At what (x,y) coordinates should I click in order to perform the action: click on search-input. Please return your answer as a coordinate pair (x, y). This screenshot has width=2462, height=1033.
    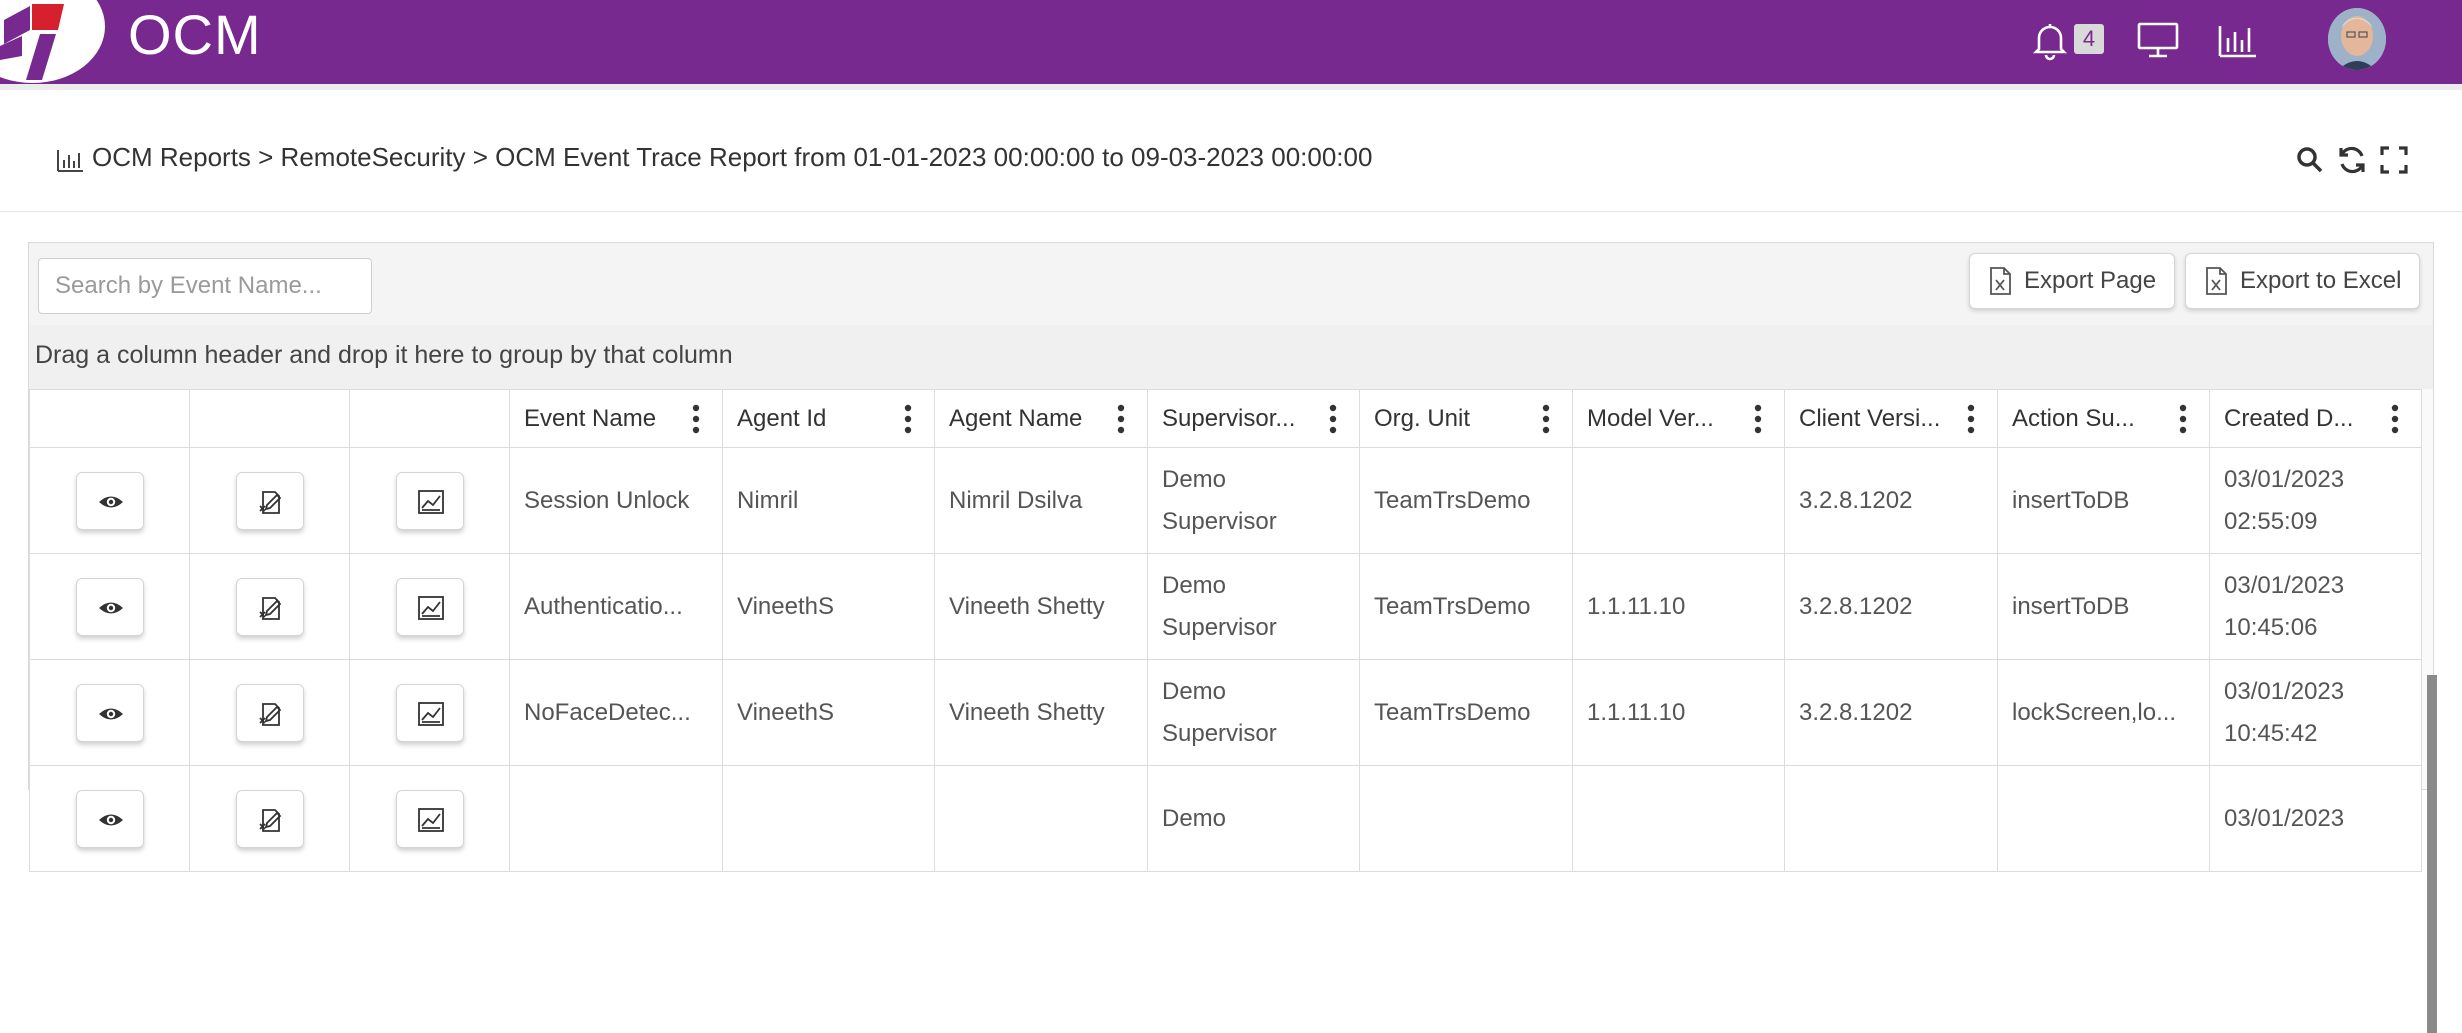
    Looking at the image, I should click on (205, 286).